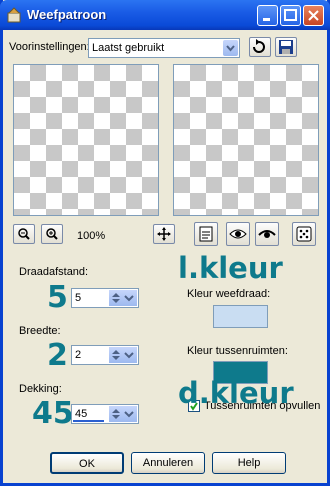  I want to click on save-preset-button, so click(286, 47).